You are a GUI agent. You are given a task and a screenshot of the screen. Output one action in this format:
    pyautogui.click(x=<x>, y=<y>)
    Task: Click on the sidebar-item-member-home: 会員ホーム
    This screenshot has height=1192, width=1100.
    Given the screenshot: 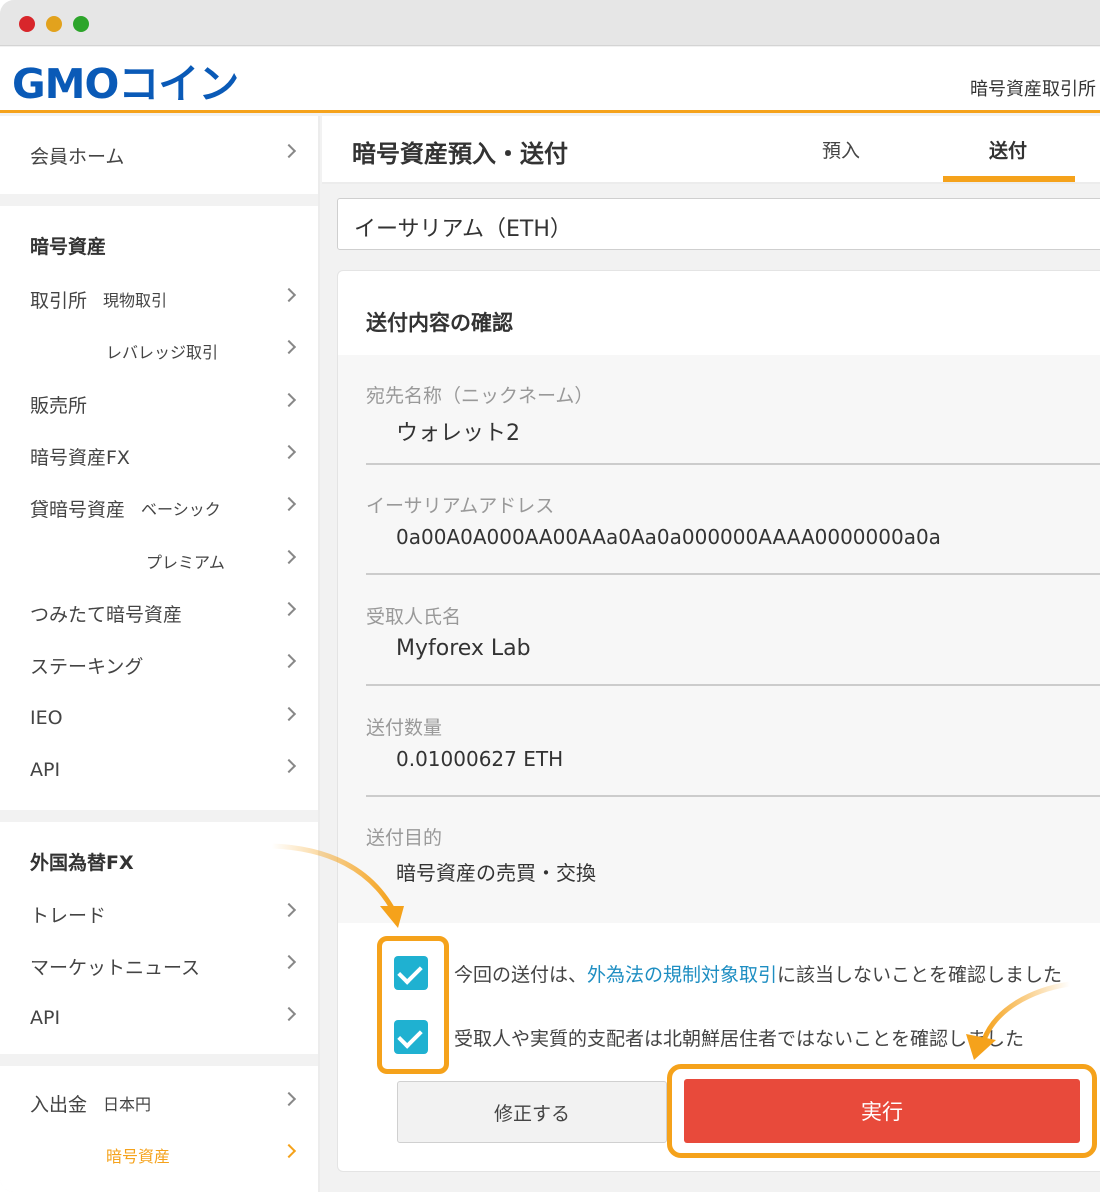 What is the action you would take?
    pyautogui.click(x=165, y=155)
    